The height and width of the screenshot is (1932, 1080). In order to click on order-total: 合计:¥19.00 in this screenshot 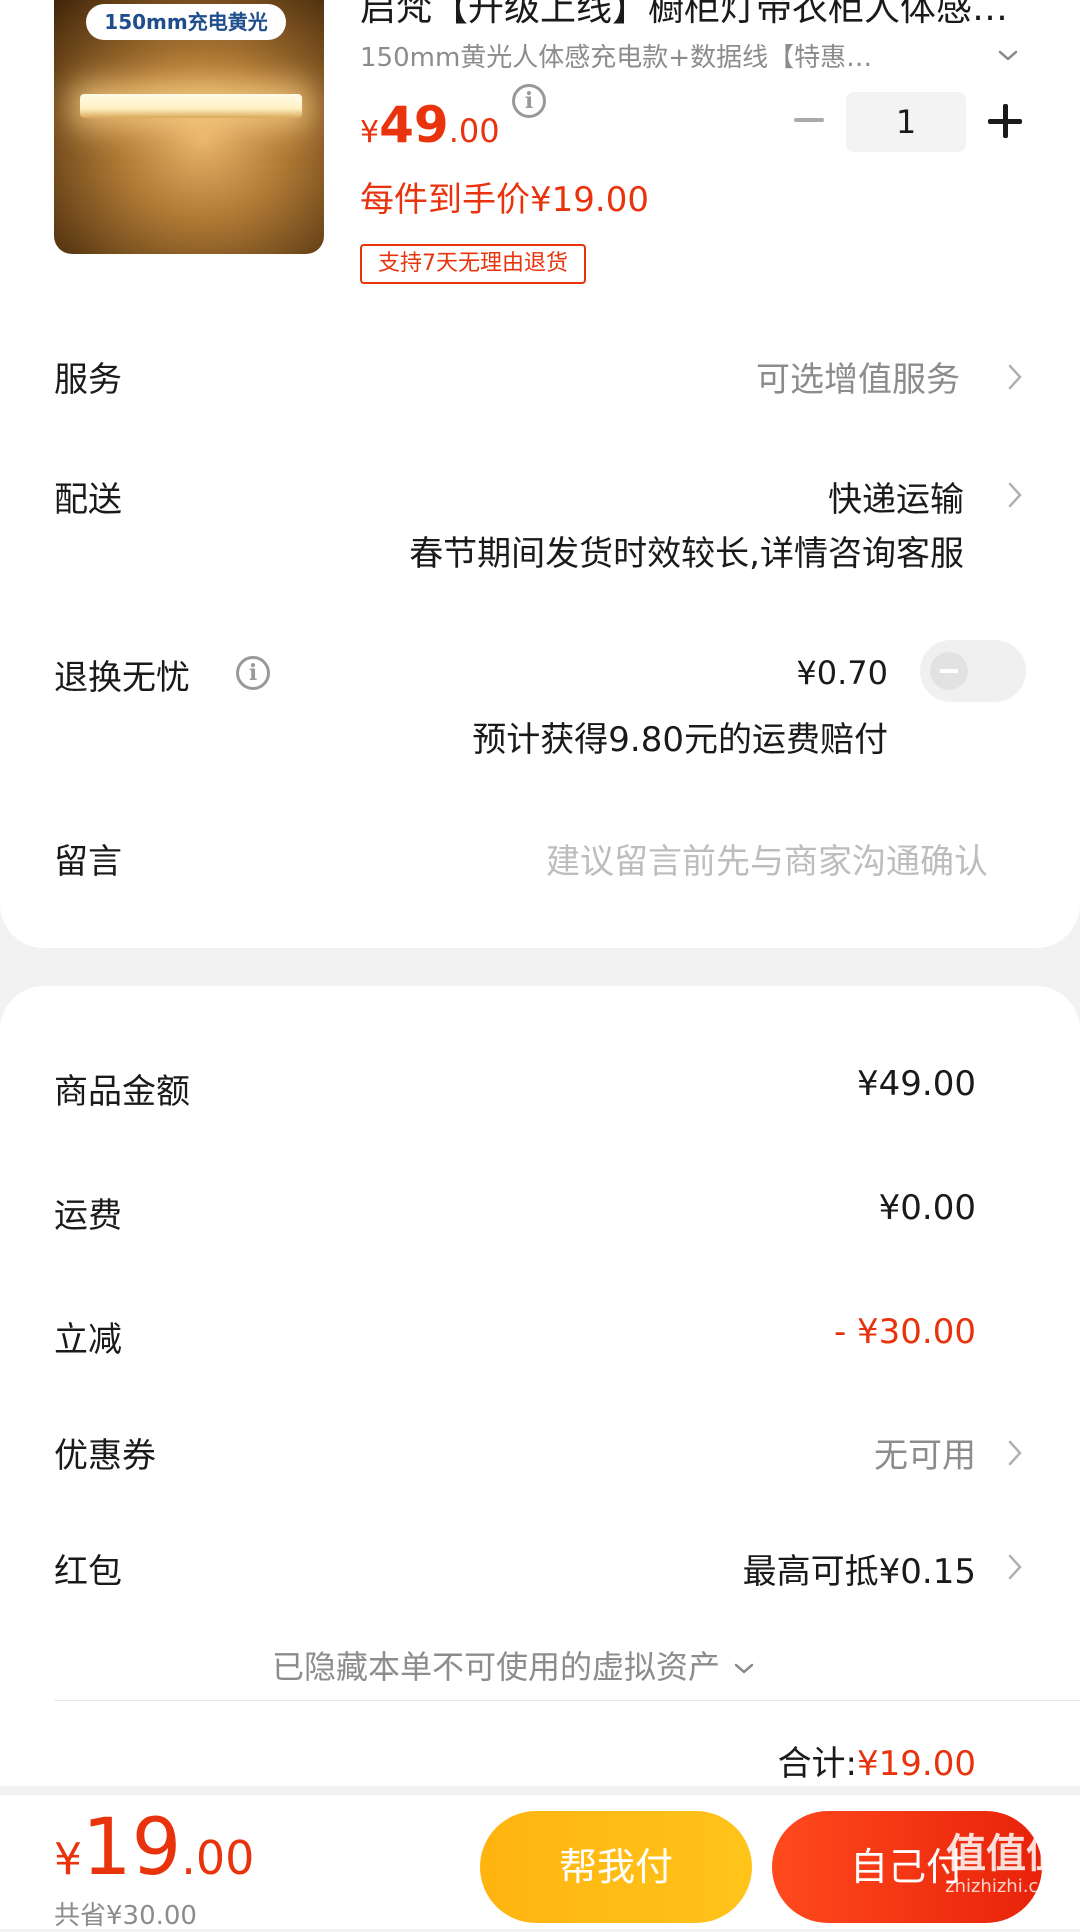, I will do `click(877, 1760)`.